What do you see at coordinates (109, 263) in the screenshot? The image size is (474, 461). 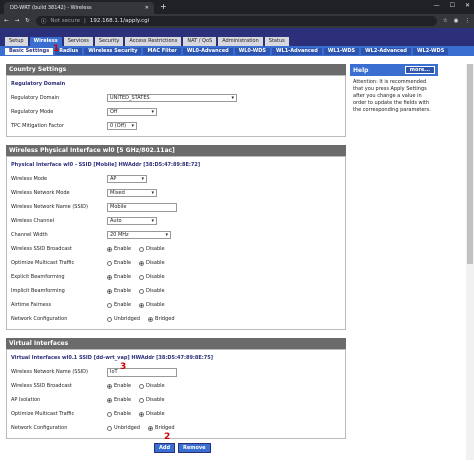 I see `omt-enable-radio` at bounding box center [109, 263].